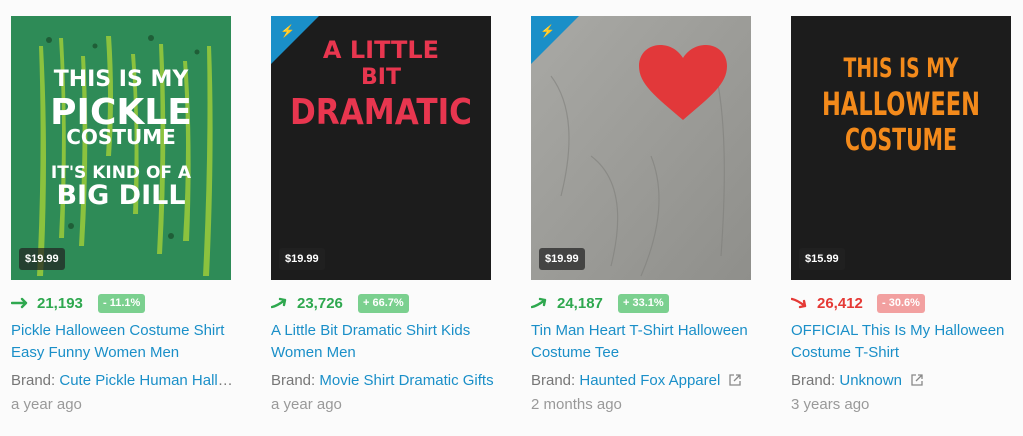 Image resolution: width=1023 pixels, height=436 pixels. I want to click on product-image: ⚡ $19.99, so click(641, 148).